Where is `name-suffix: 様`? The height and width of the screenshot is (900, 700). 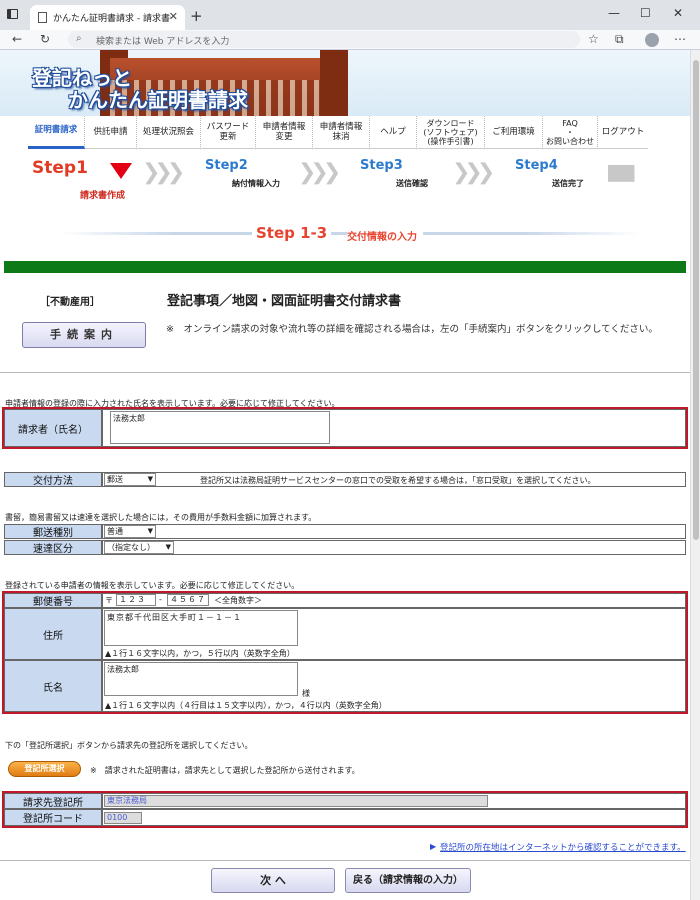 name-suffix: 様 is located at coordinates (306, 693).